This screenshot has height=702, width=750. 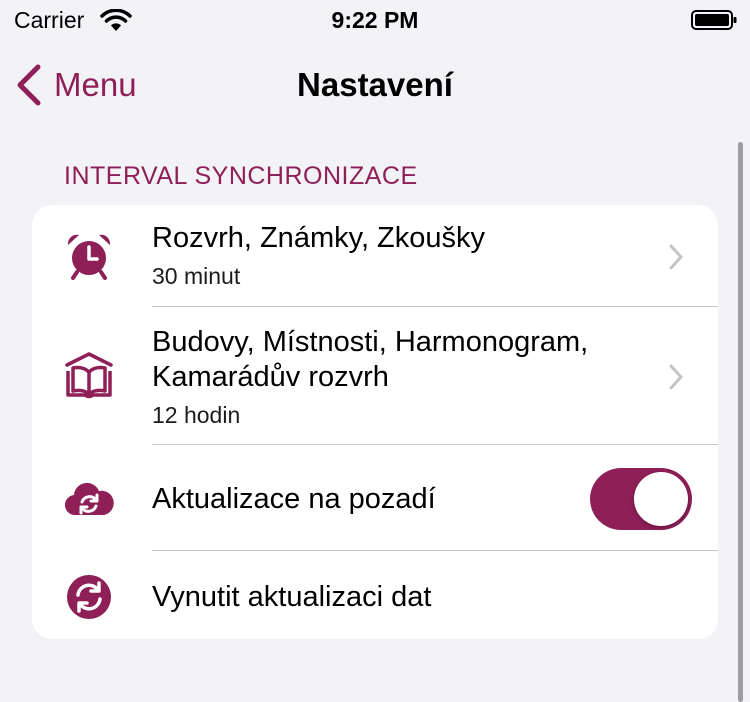 I want to click on status-bar: Carrier 9:22 PM, so click(x=375, y=20).